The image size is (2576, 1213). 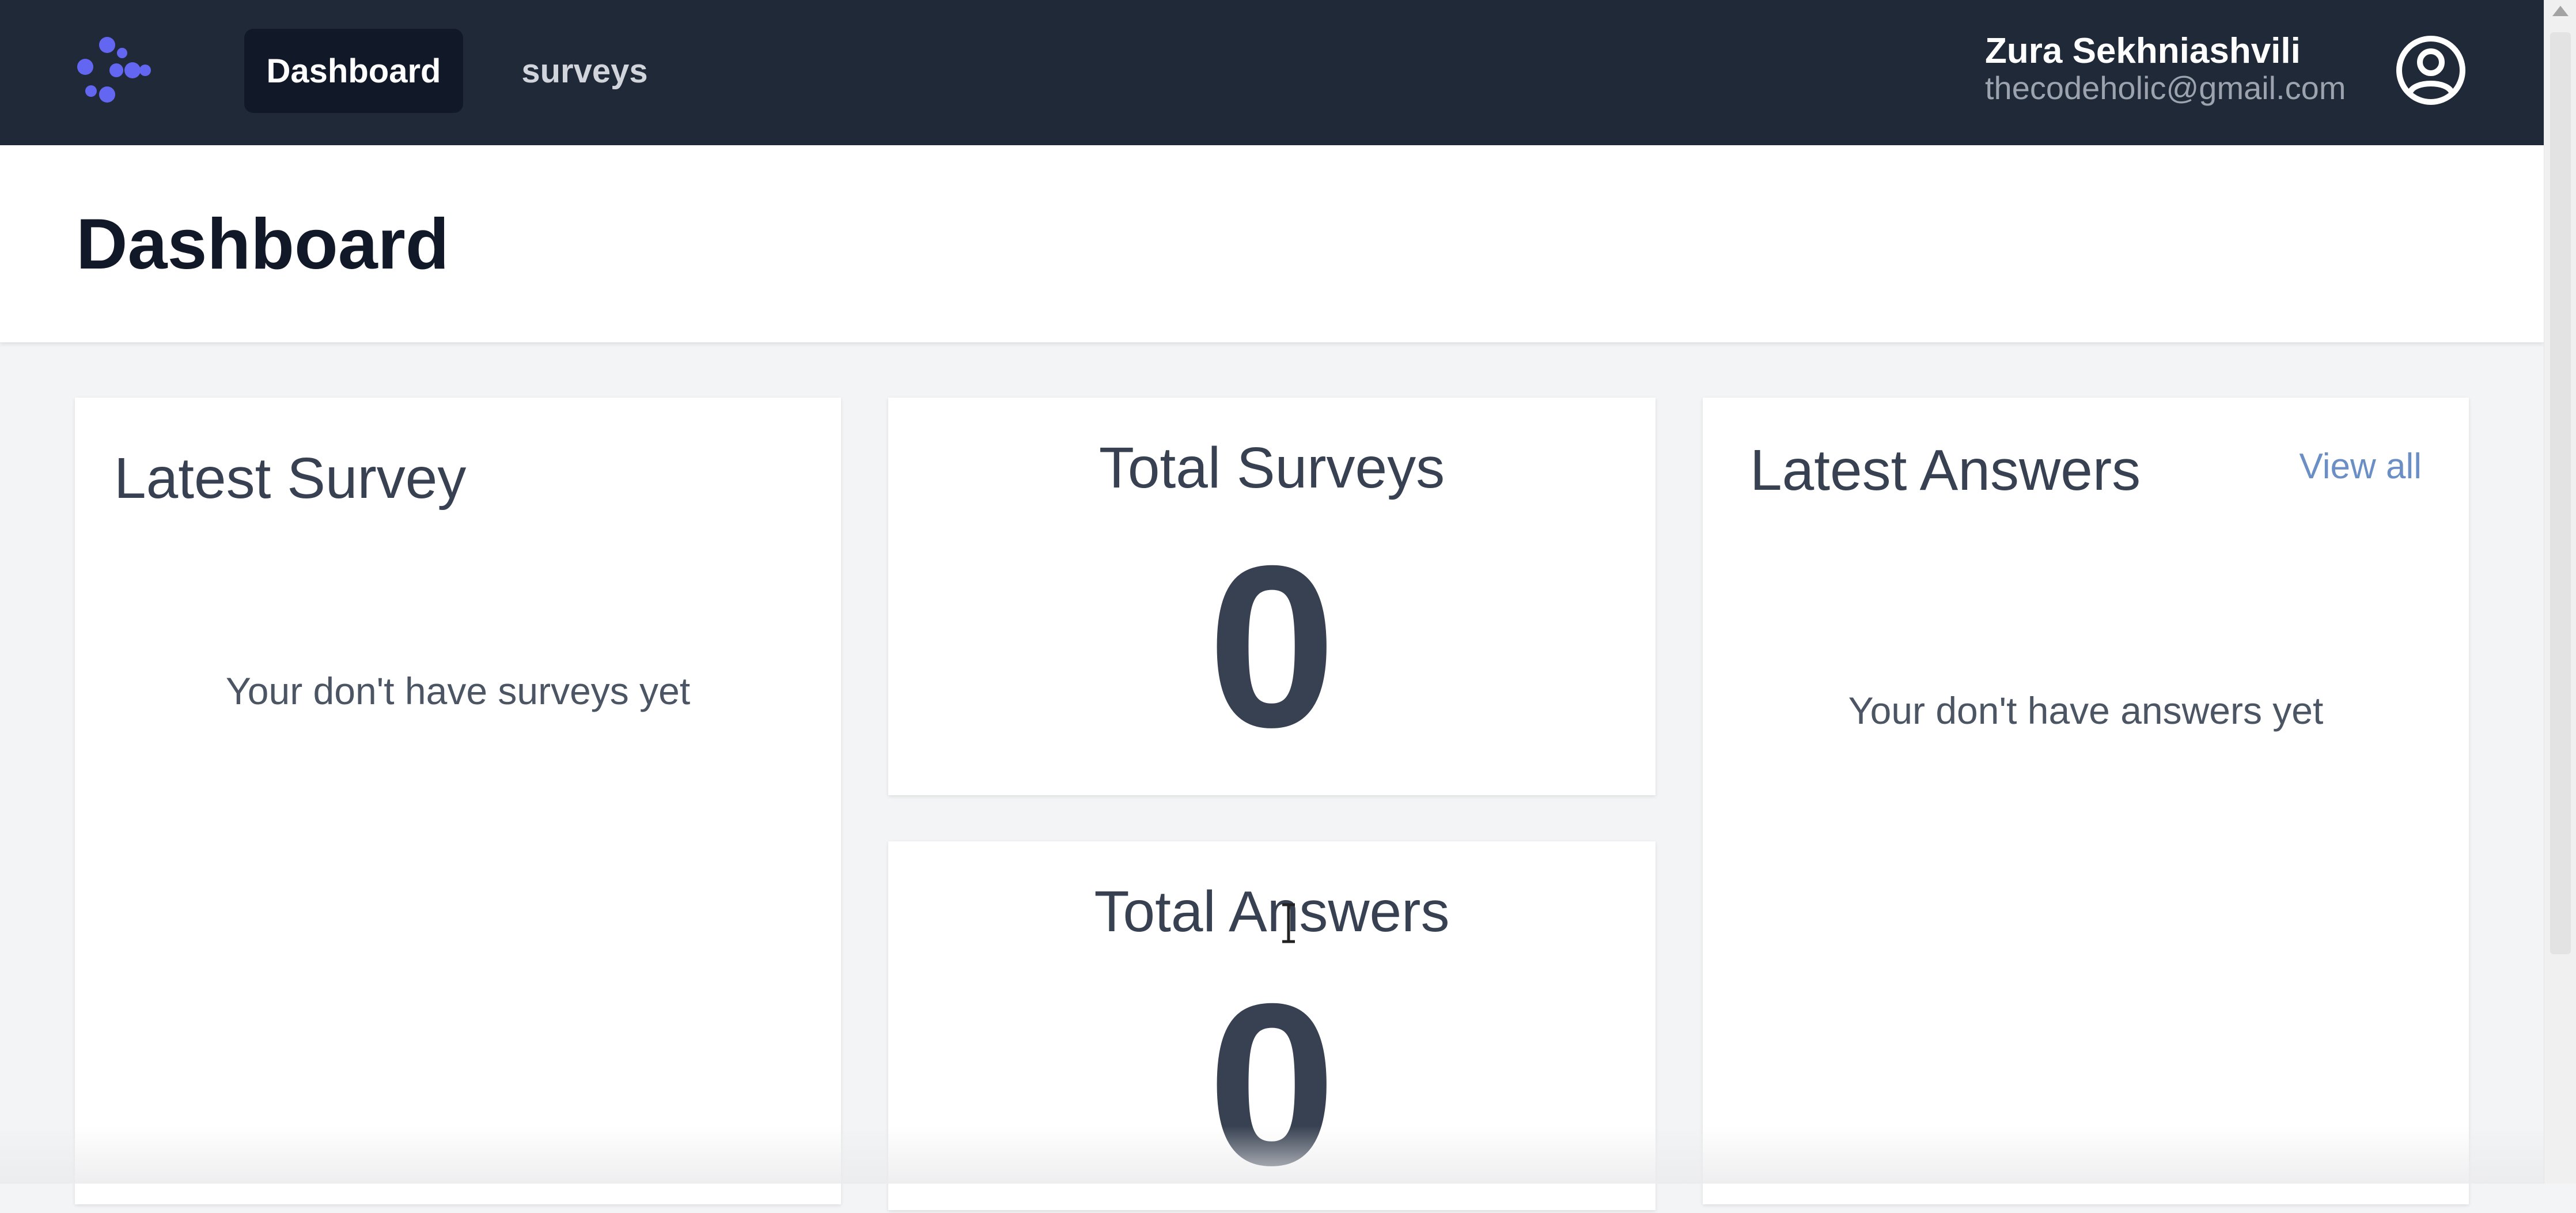 What do you see at coordinates (2431, 70) in the screenshot?
I see `user-circle-icon` at bounding box center [2431, 70].